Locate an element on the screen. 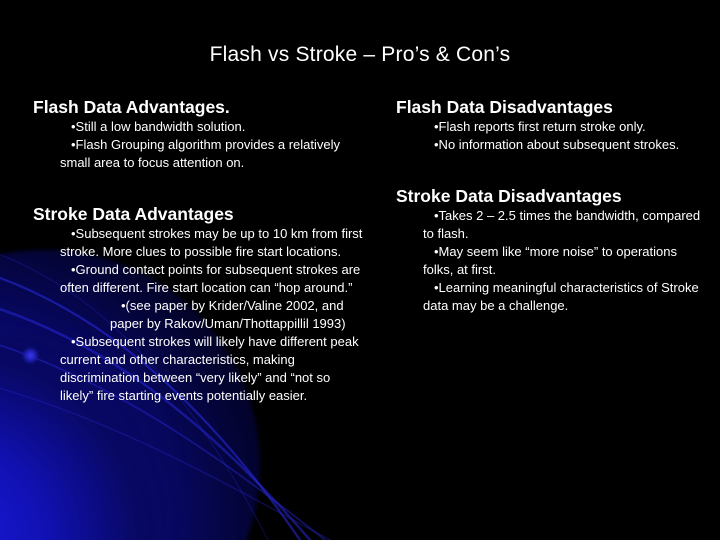  bullet-item: •Still a low bandwidth solution. is located at coordinates (158, 126).